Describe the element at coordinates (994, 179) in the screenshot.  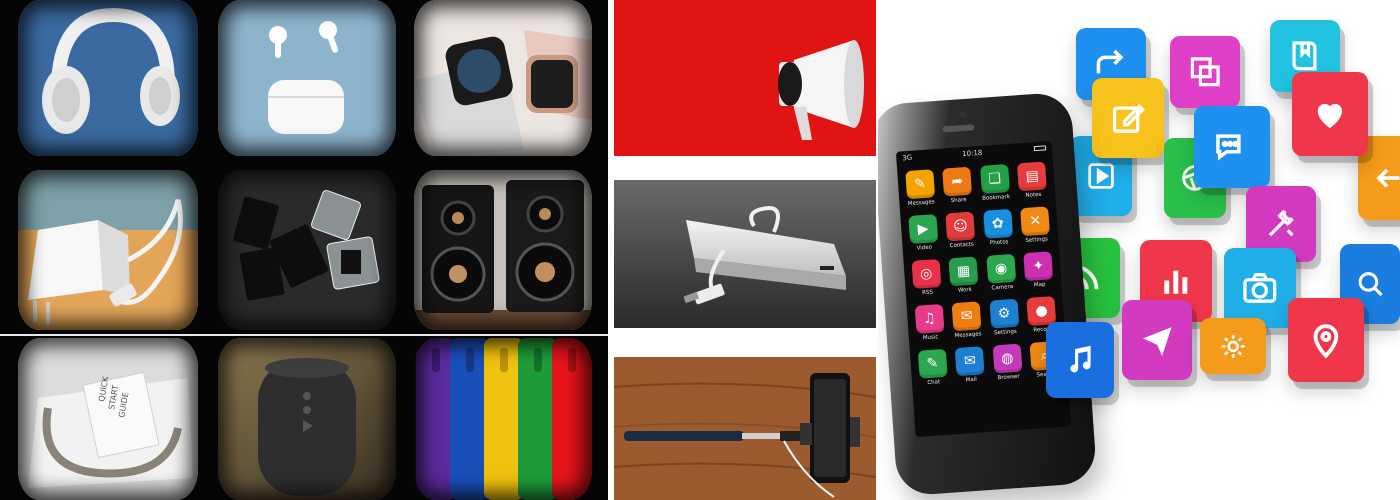
I see `bookmark-icon: ❏` at that location.